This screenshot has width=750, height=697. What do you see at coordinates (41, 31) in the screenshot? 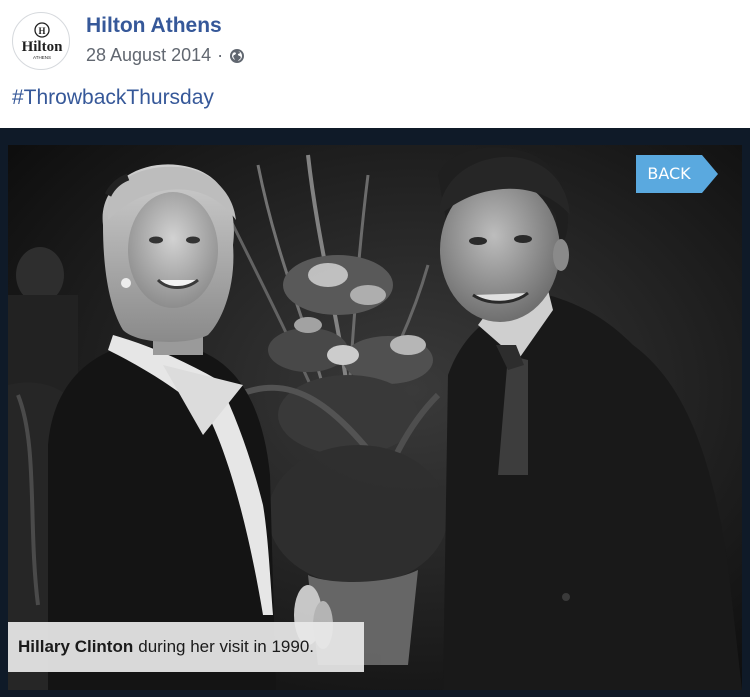
I see `svg-text: H` at bounding box center [41, 31].